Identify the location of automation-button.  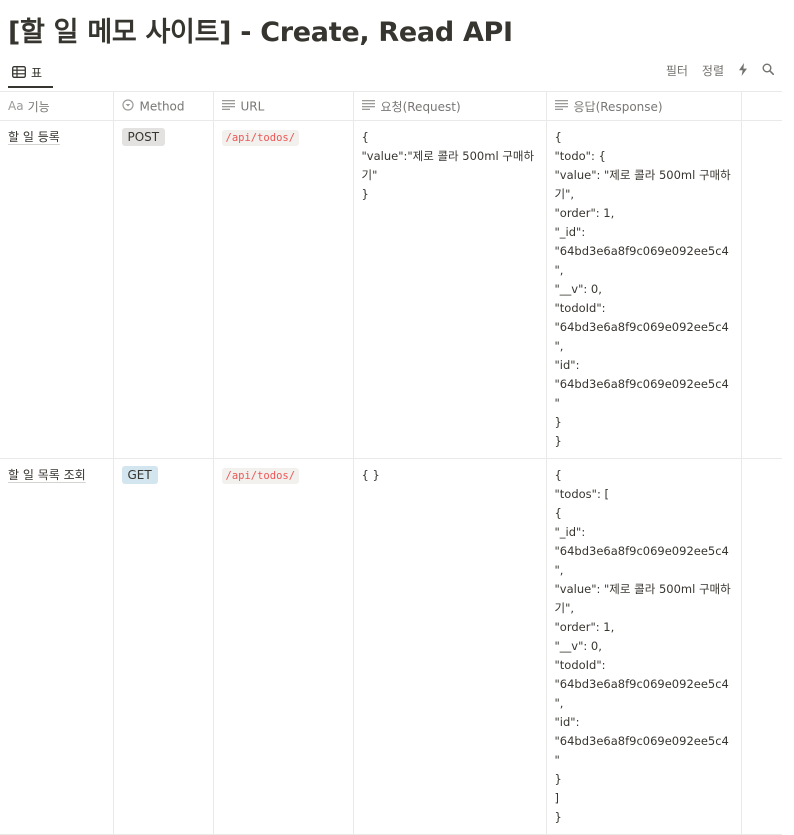
(743, 70).